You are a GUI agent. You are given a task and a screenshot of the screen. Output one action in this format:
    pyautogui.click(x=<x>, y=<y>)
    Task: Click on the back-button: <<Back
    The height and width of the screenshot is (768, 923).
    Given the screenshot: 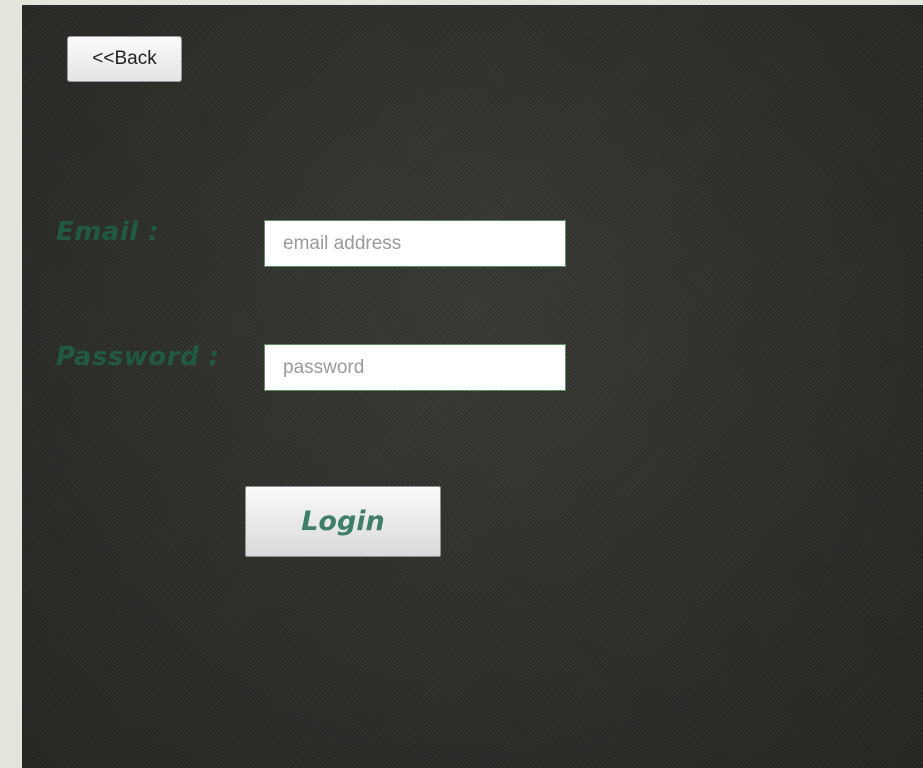 What is the action you would take?
    pyautogui.click(x=124, y=59)
    